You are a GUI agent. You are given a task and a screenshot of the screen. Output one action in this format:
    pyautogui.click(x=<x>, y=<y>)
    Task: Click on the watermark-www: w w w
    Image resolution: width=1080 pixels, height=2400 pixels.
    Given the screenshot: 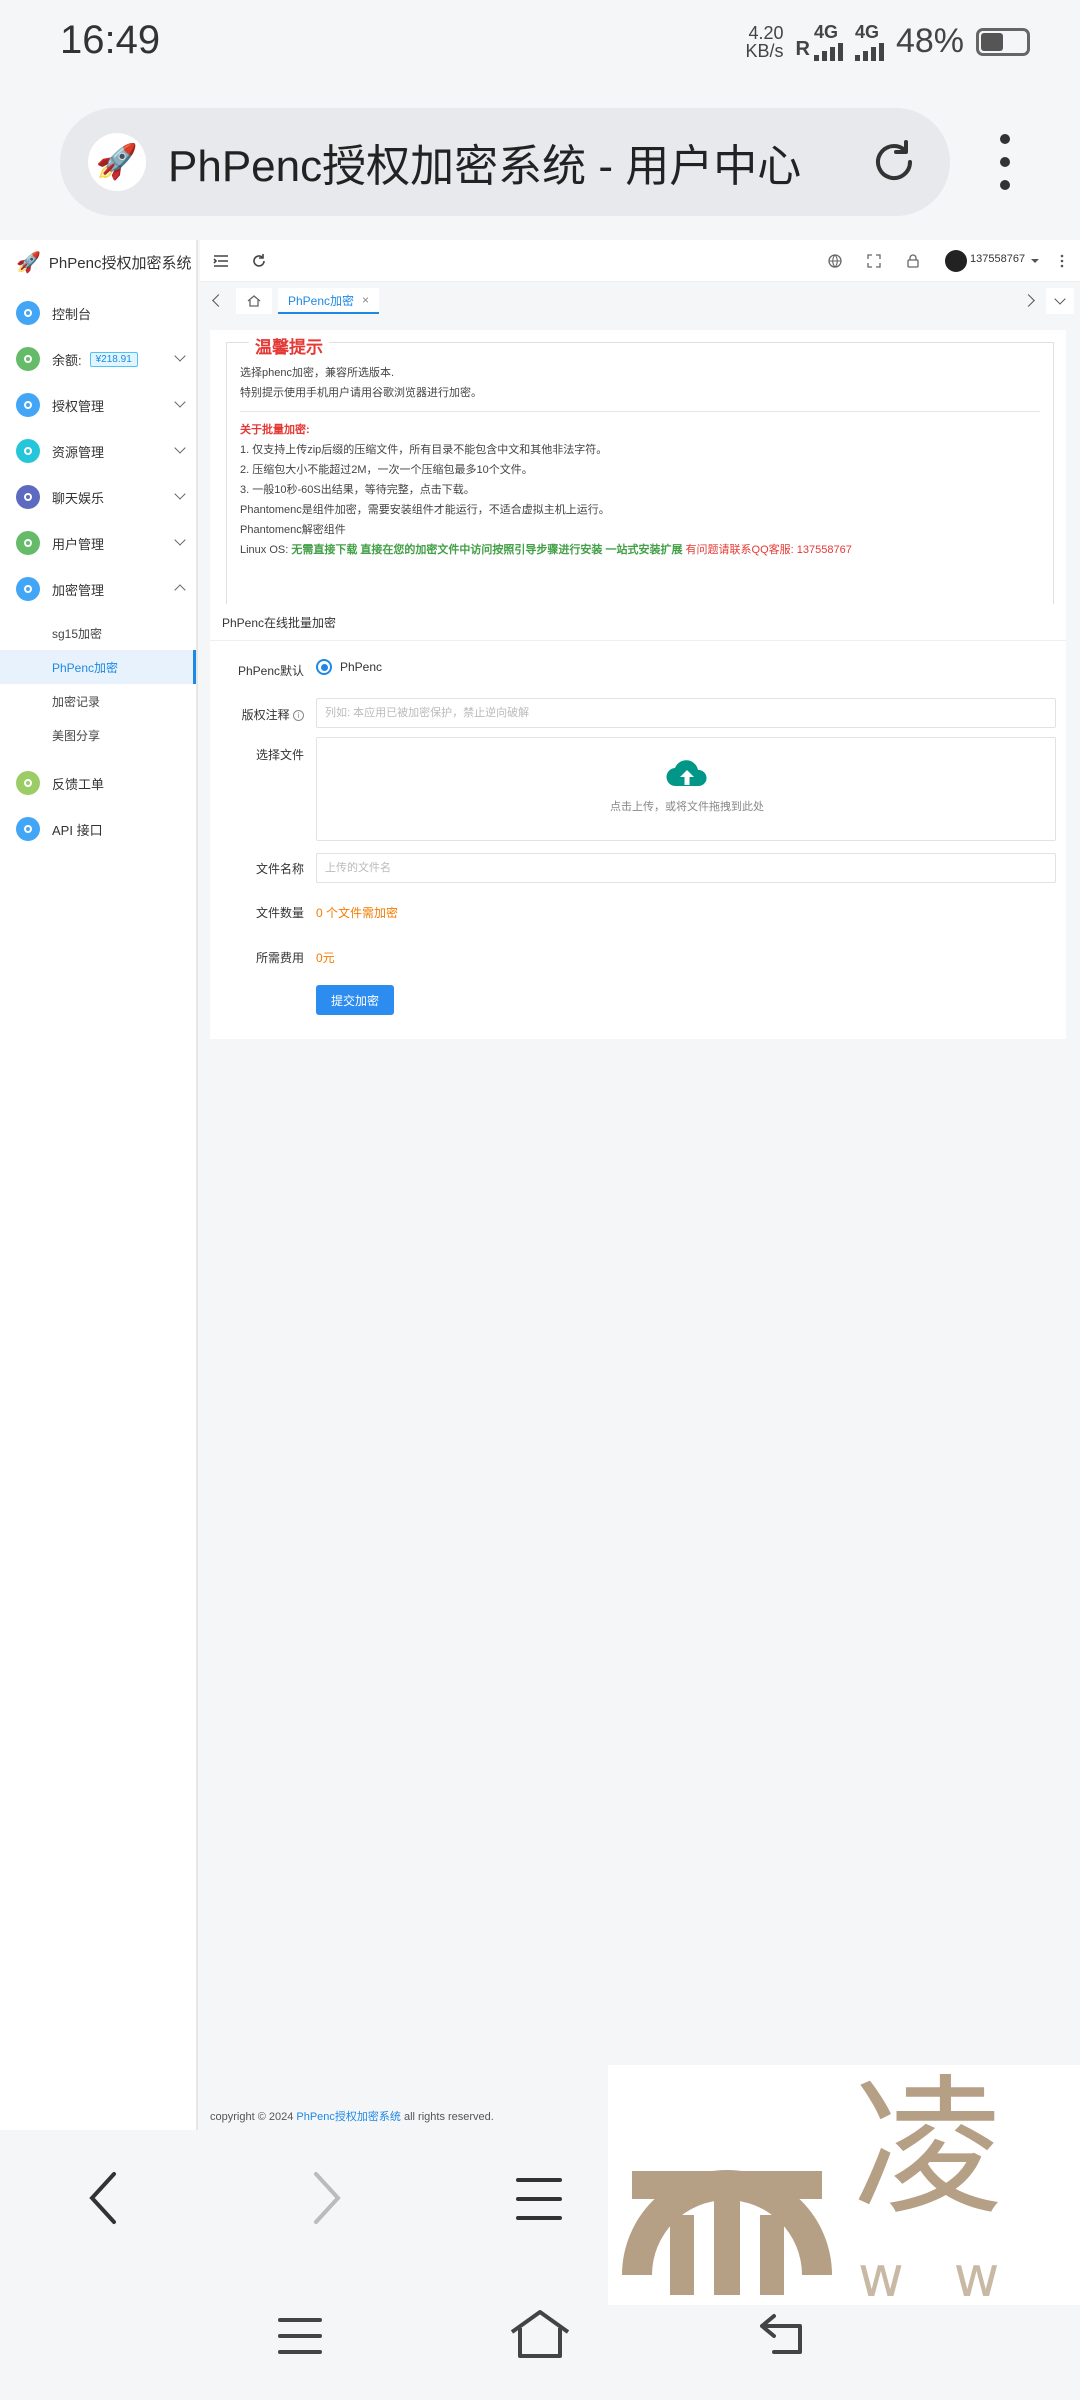 What is the action you would take?
    pyautogui.click(x=937, y=2275)
    